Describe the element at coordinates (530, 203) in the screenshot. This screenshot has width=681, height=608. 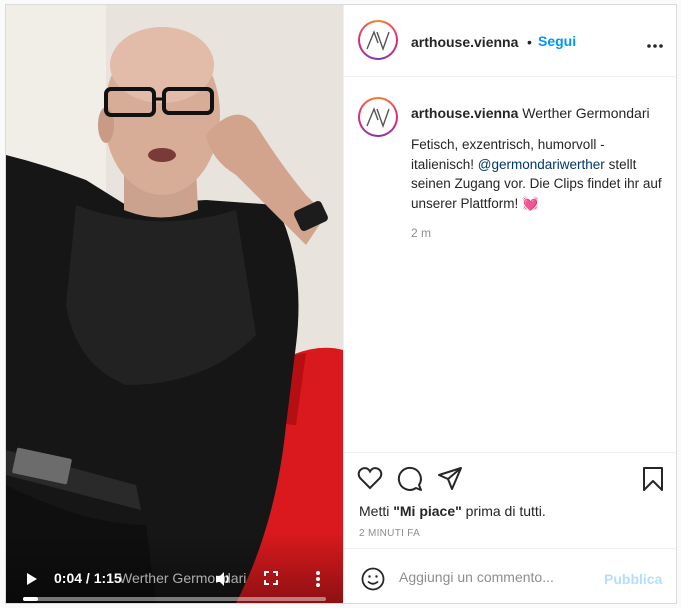
I see `heart-emoji: 💓` at that location.